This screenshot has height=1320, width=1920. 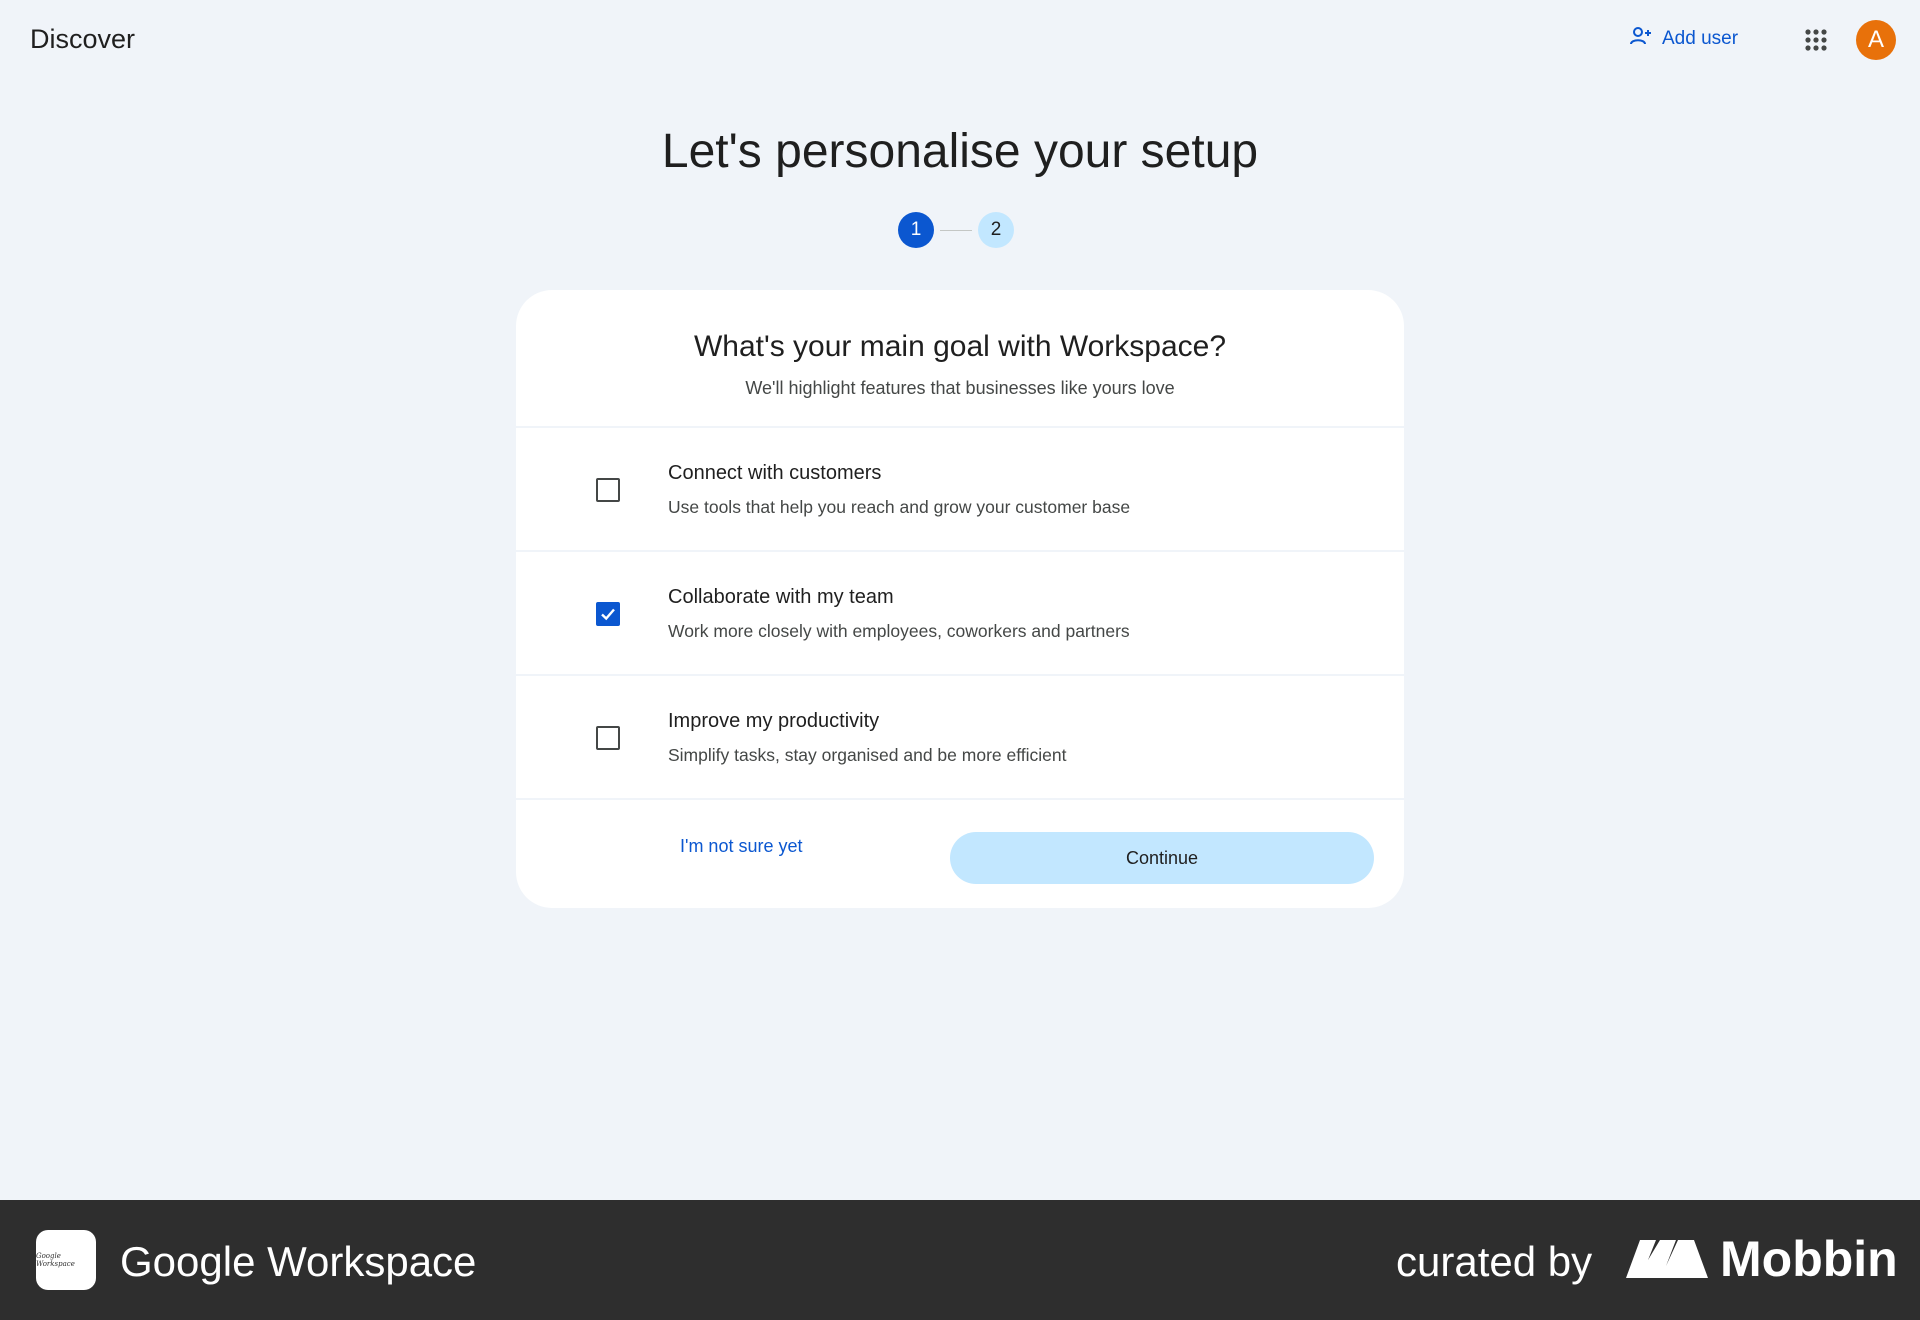 I want to click on step-connector, so click(x=956, y=230).